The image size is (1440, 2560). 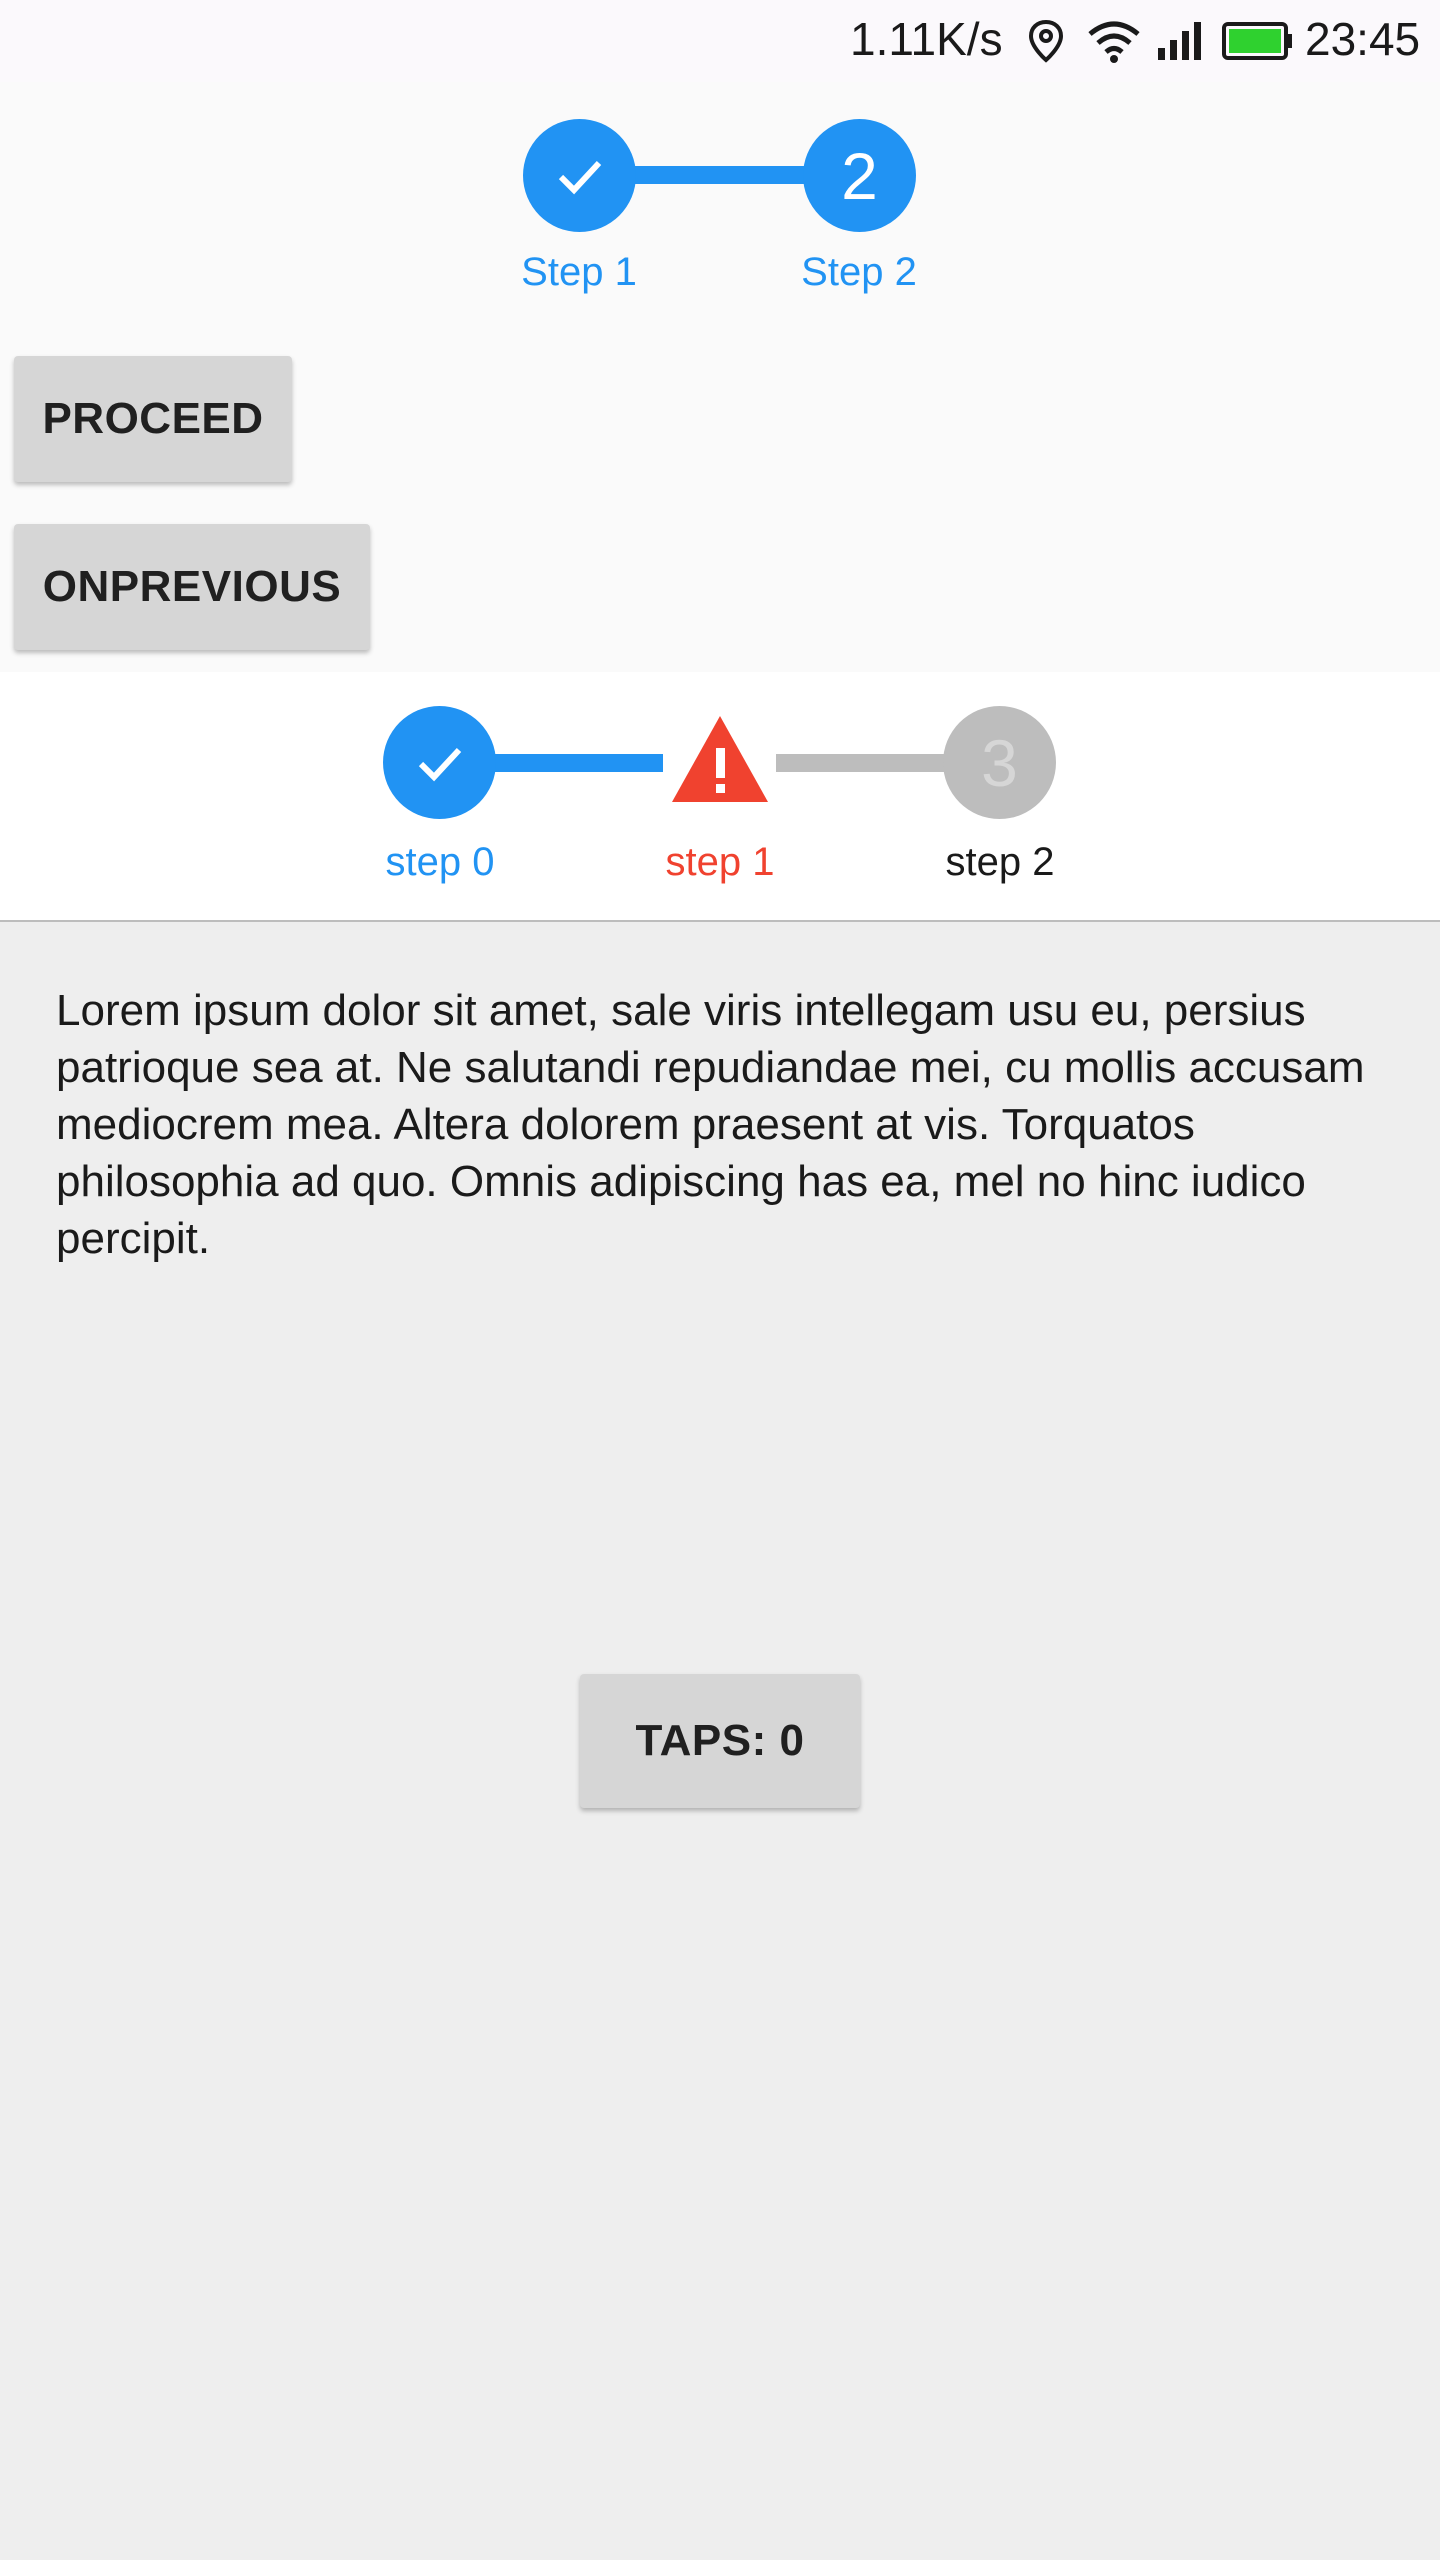 What do you see at coordinates (153, 419) in the screenshot?
I see `proceed-button: PROCEED` at bounding box center [153, 419].